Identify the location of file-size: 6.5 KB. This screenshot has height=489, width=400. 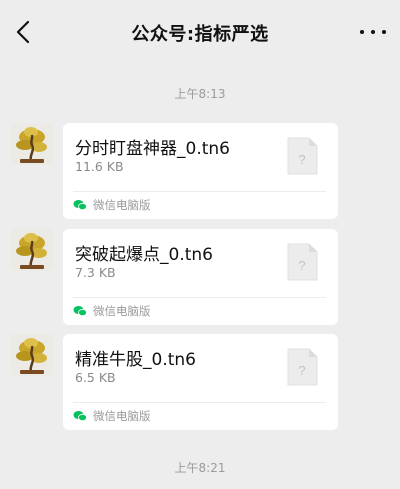
(95, 377).